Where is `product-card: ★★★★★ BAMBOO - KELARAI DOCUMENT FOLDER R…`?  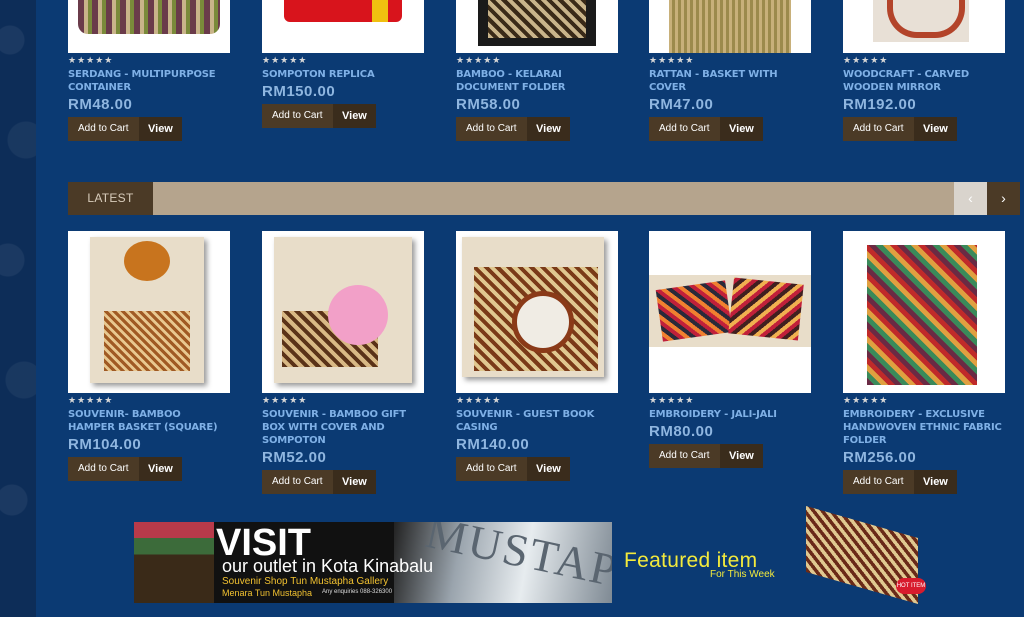
product-card: ★★★★★ BAMBOO - KELARAI DOCUMENT FOLDER R… is located at coordinates (537, 70).